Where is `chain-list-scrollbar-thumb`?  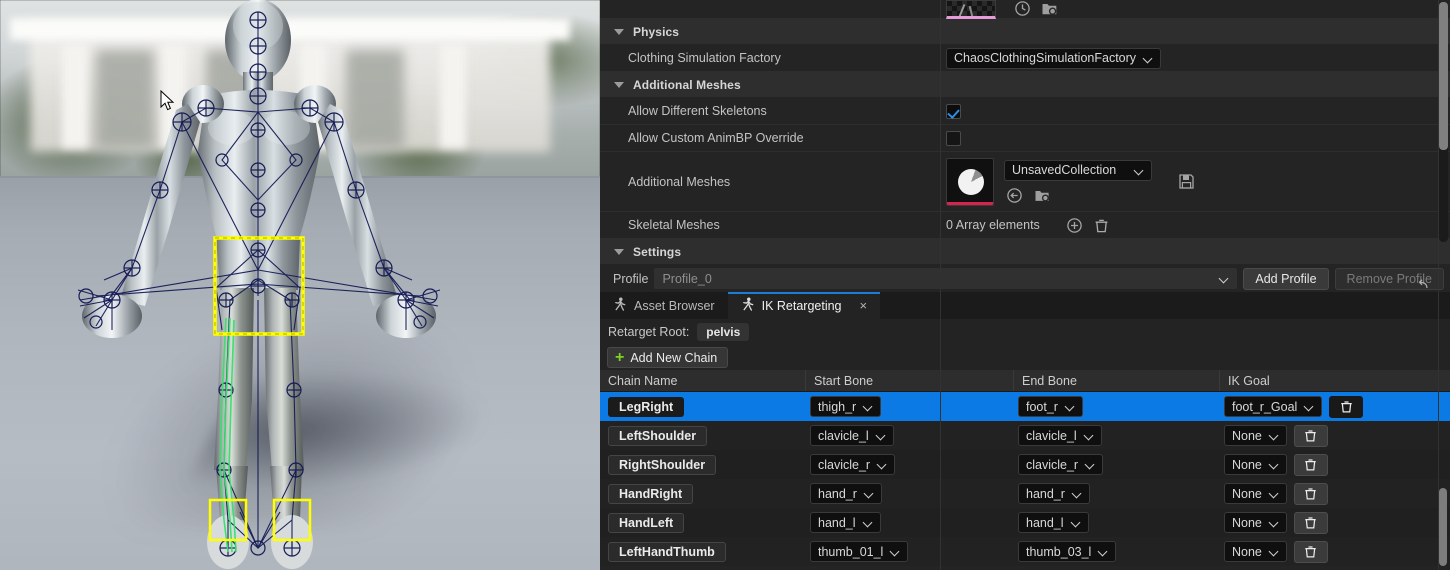
chain-list-scrollbar-thumb is located at coordinates (1443, 527).